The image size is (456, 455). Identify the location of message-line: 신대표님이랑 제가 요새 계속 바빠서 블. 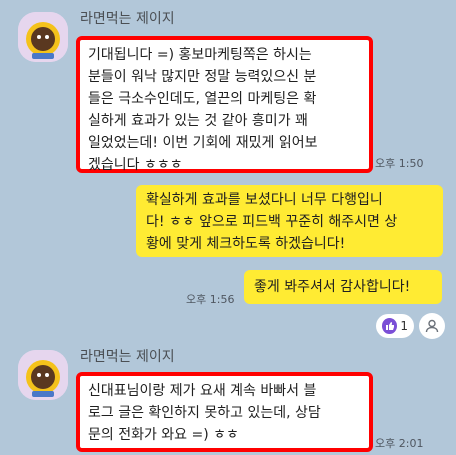
(202, 391).